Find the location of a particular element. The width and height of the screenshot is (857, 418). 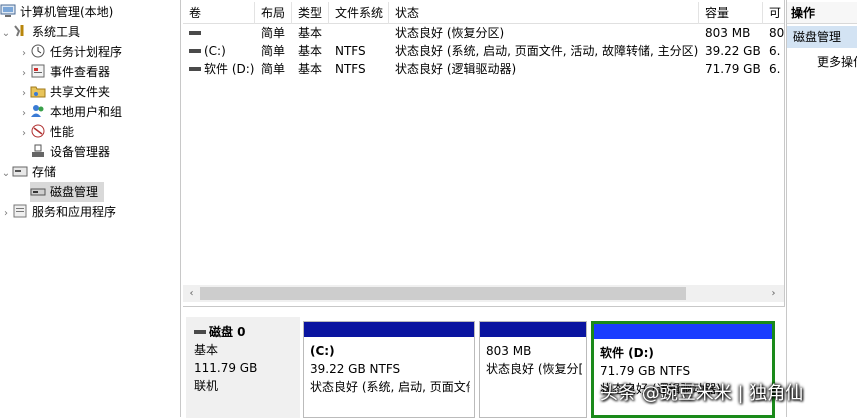

partition-size: 71.79 GB NTFS is located at coordinates (645, 371).